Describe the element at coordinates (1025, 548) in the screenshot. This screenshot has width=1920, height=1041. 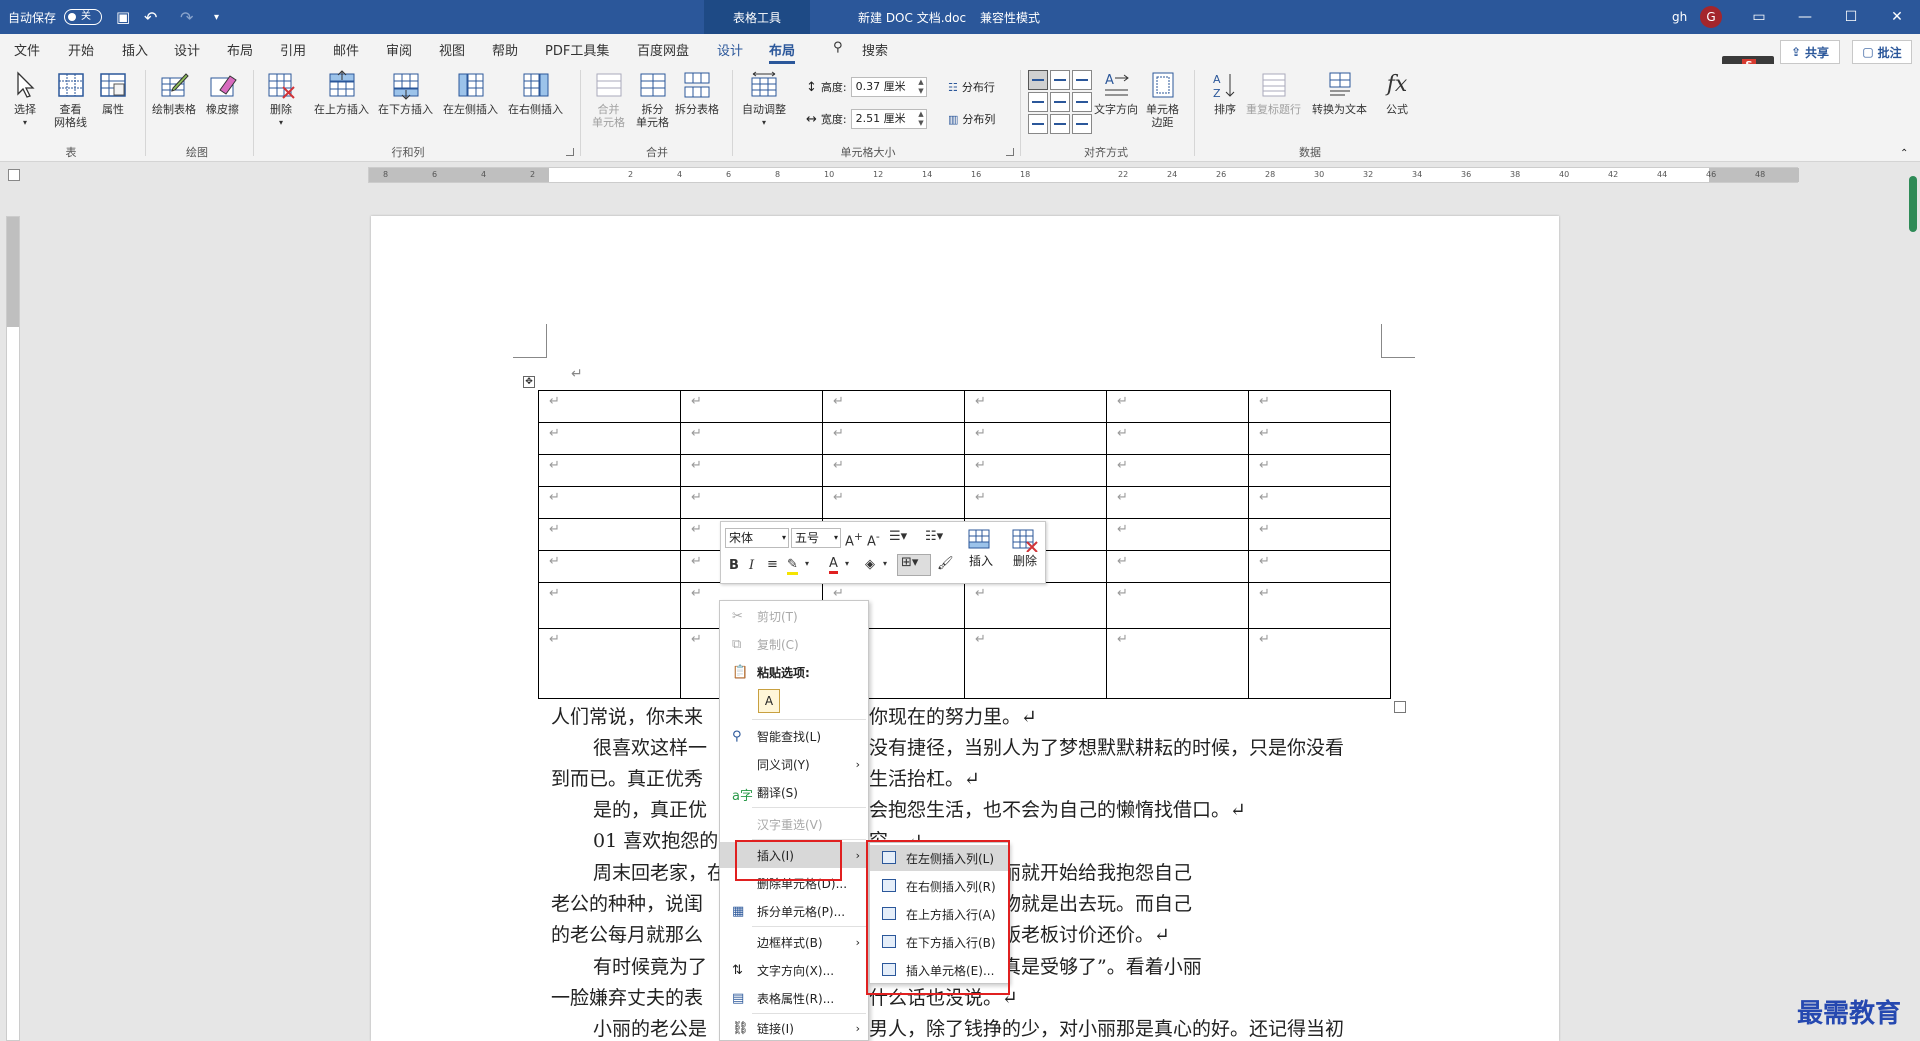
I see `mini-delete-button: 删除` at that location.